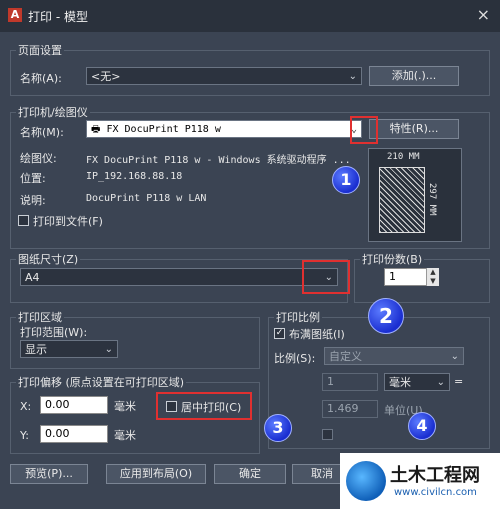 The image size is (500, 509). What do you see at coordinates (350, 382) in the screenshot?
I see `scale-value1-input: 1` at bounding box center [350, 382].